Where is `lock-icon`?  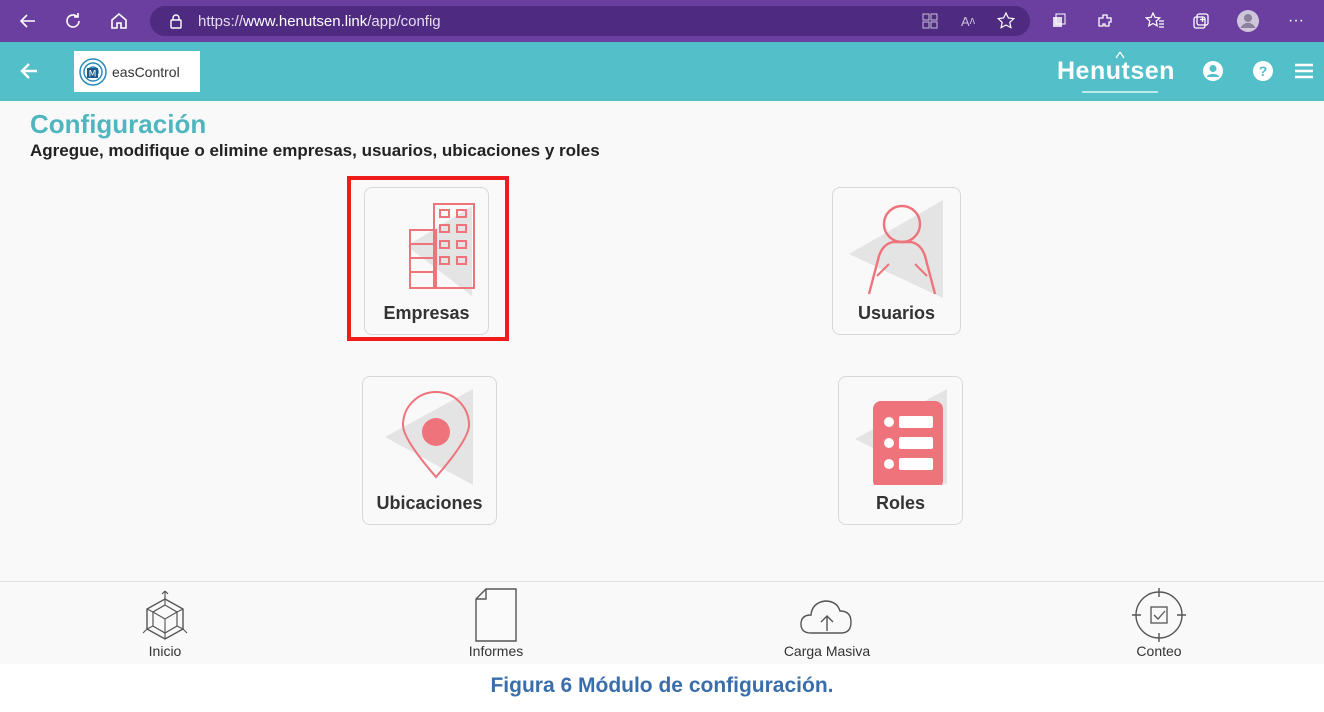
lock-icon is located at coordinates (176, 21).